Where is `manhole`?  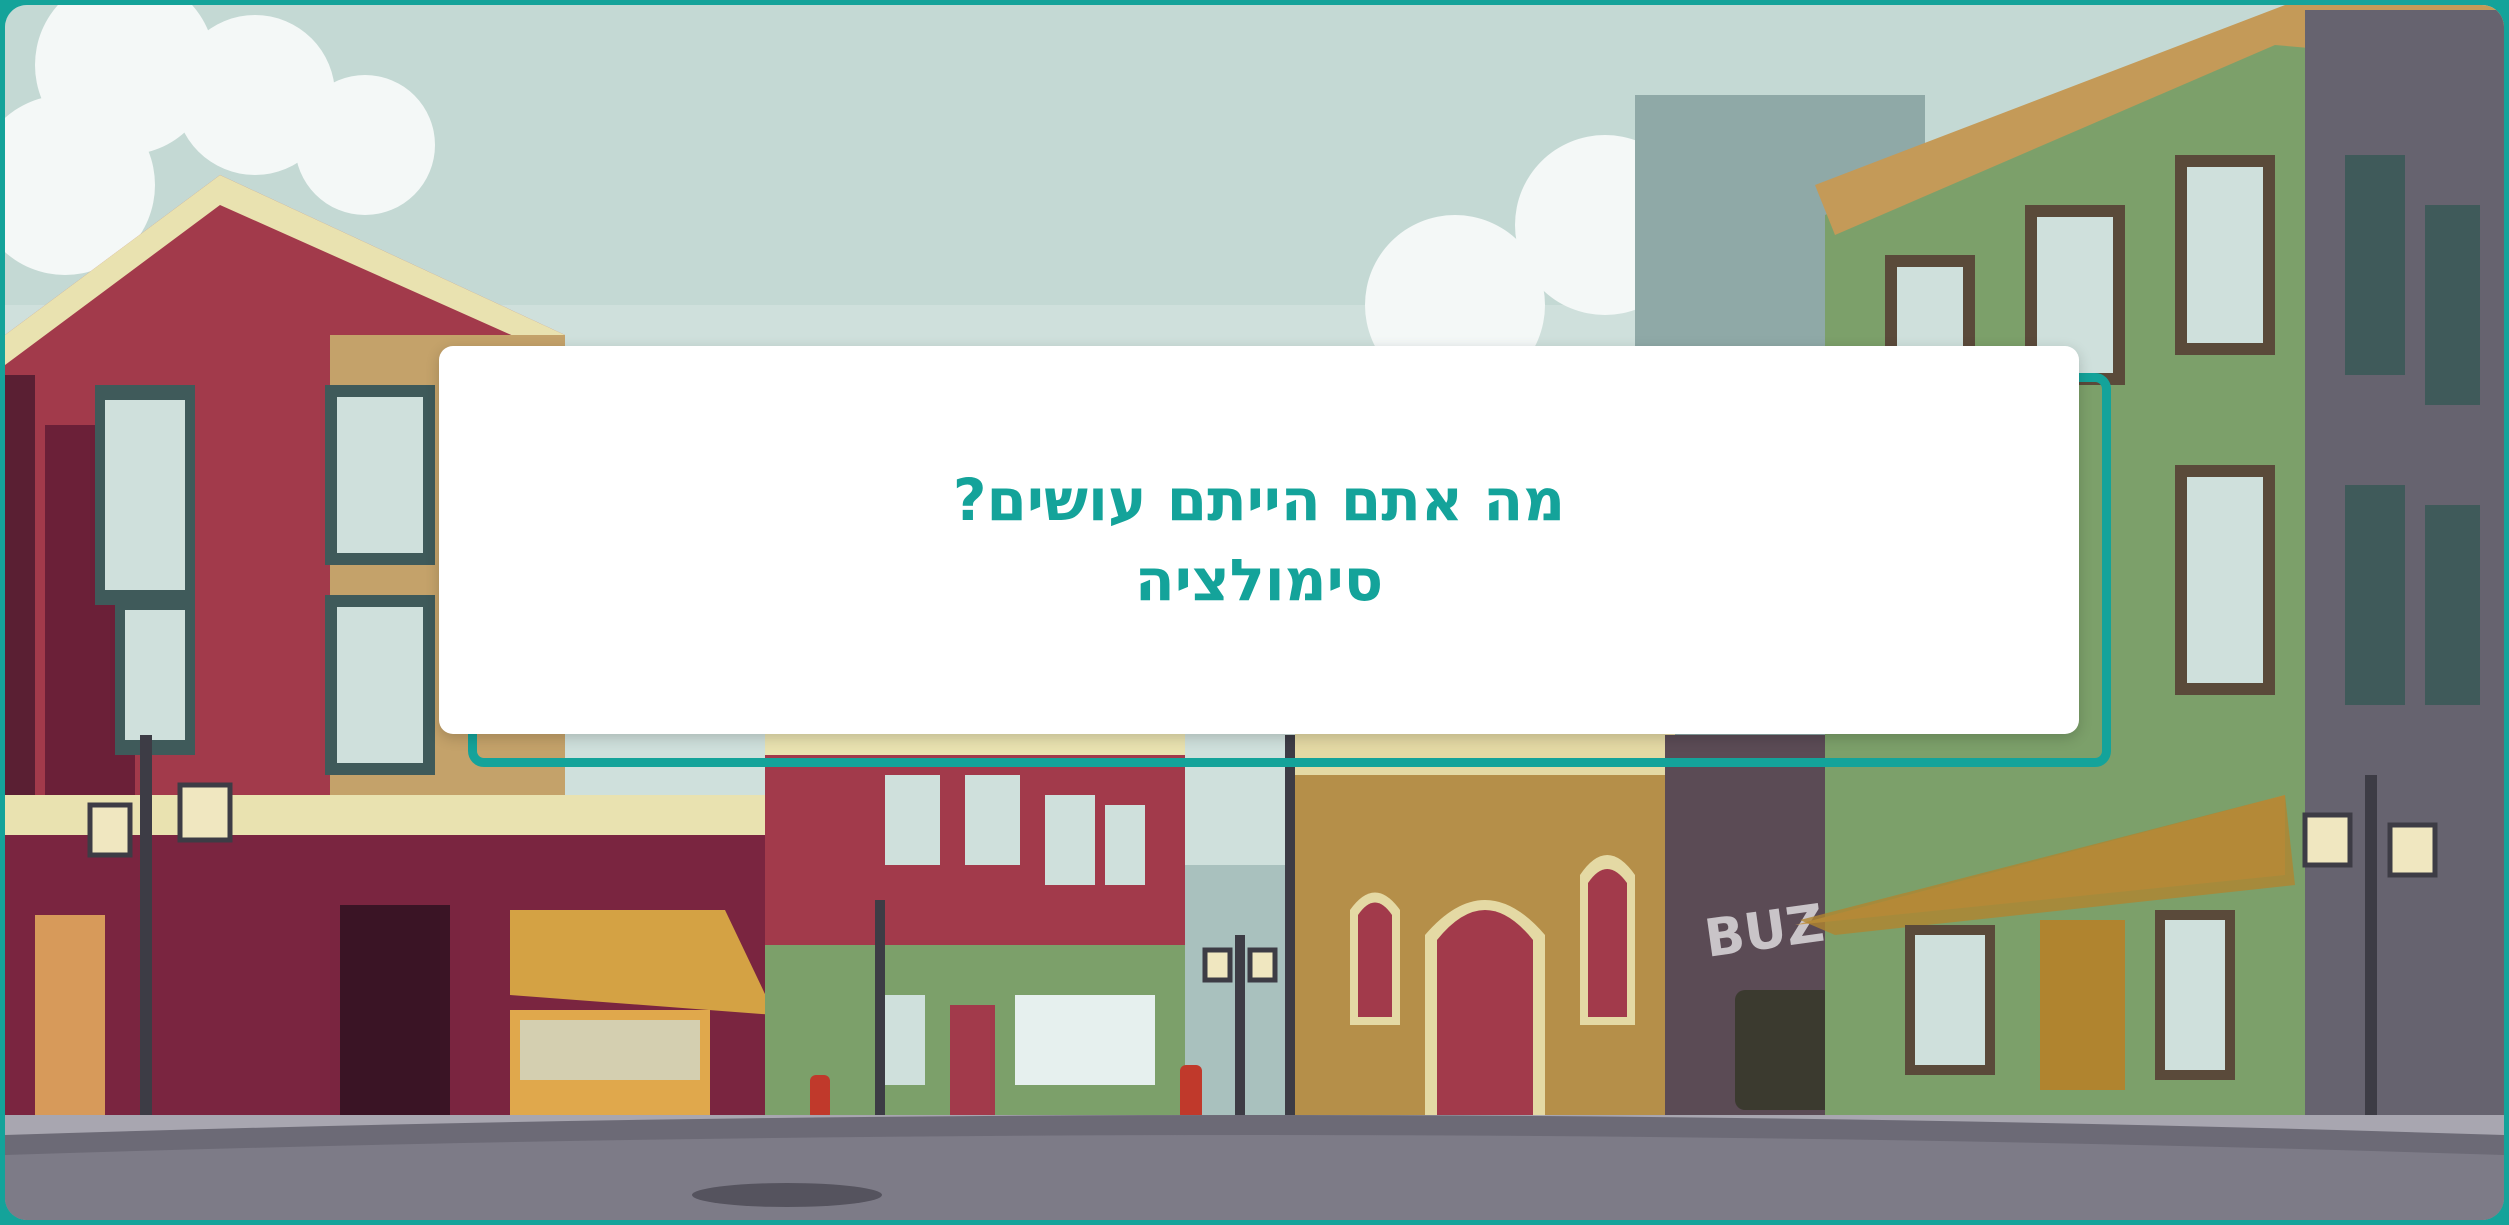 manhole is located at coordinates (787, 1195).